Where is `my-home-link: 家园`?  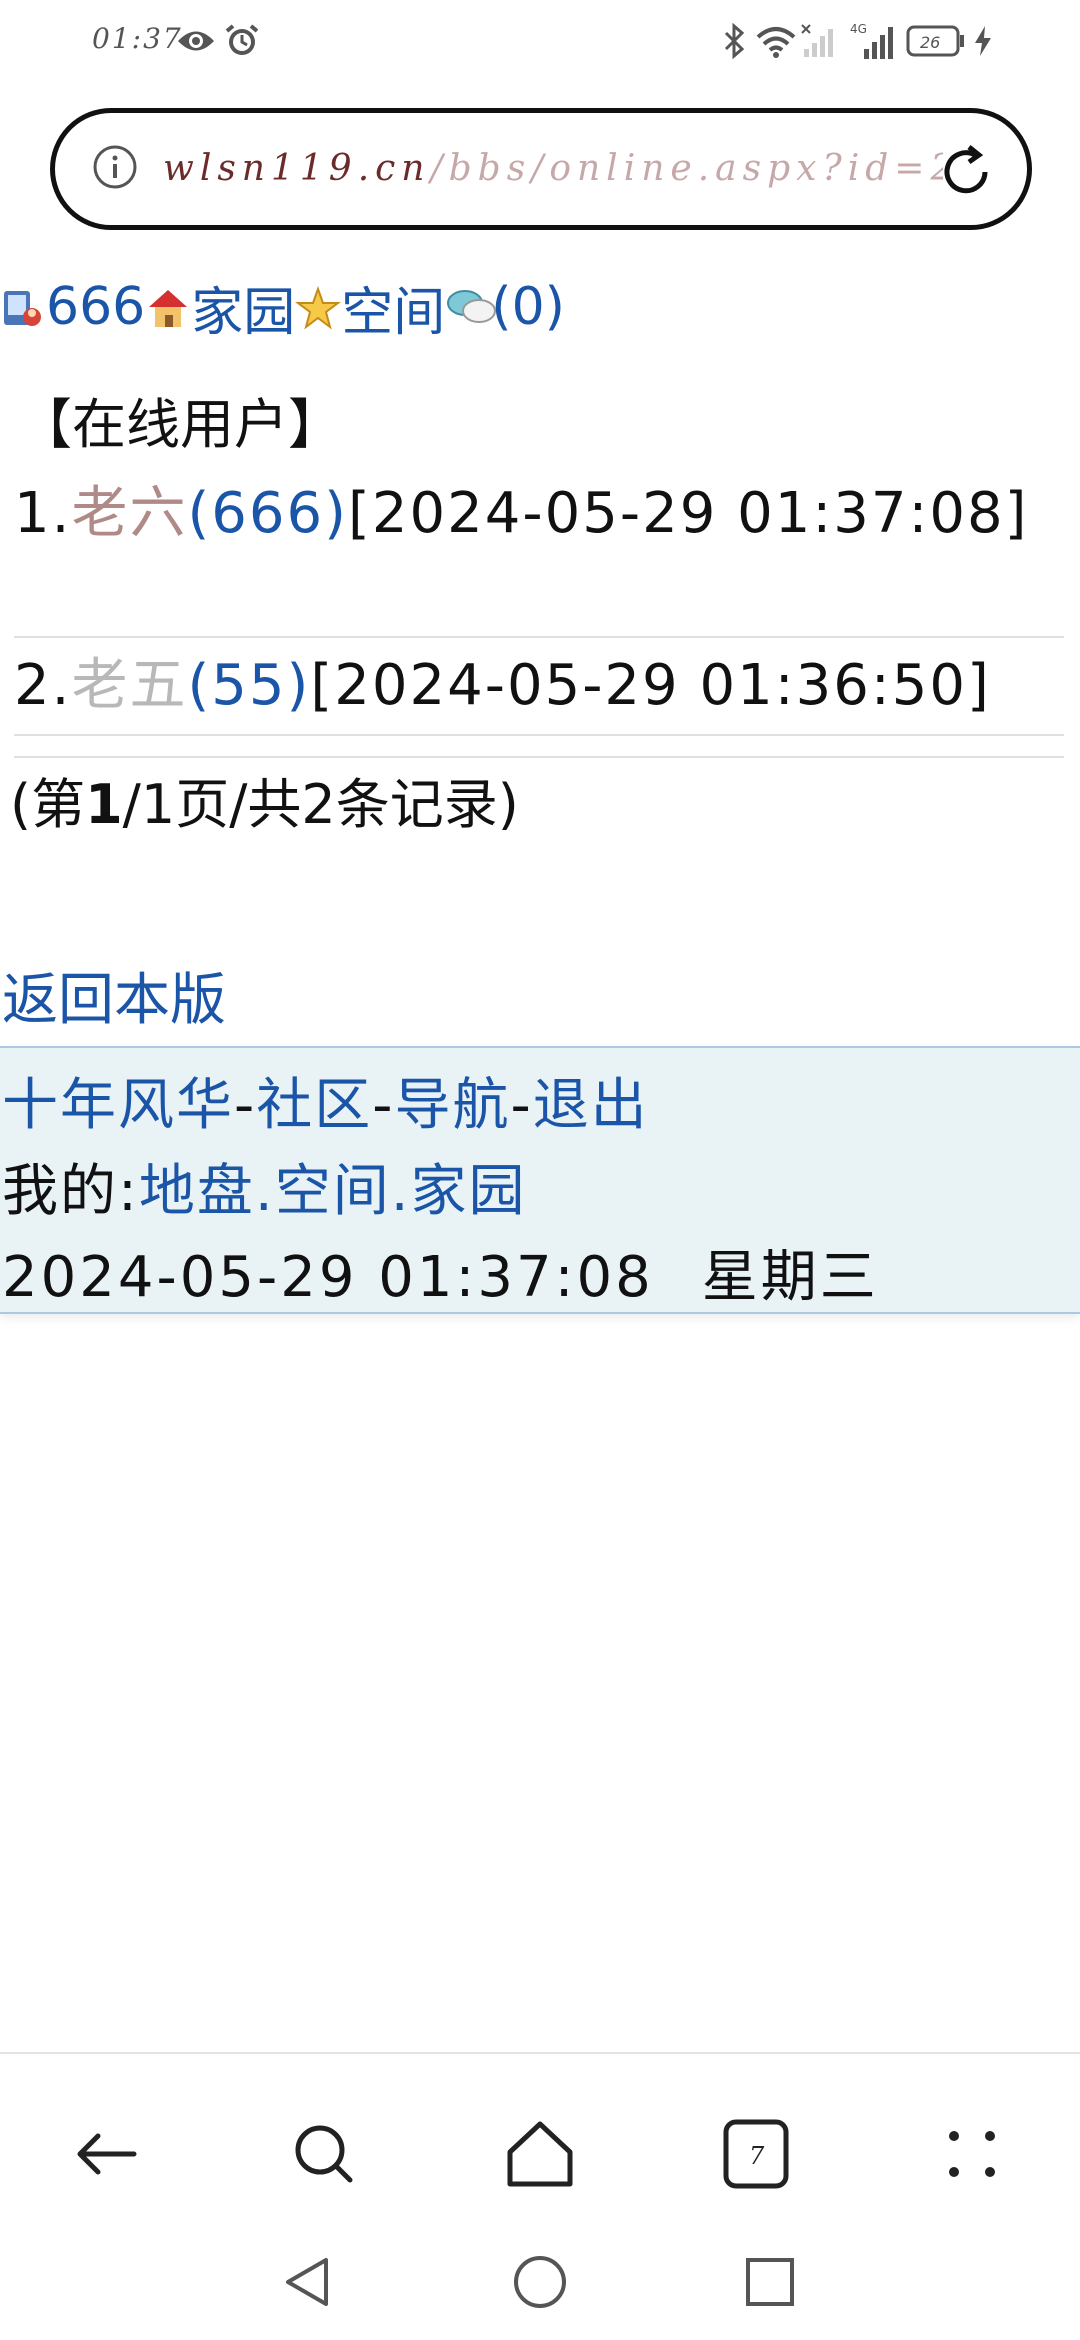
my-home-link: 家园 is located at coordinates (469, 1191).